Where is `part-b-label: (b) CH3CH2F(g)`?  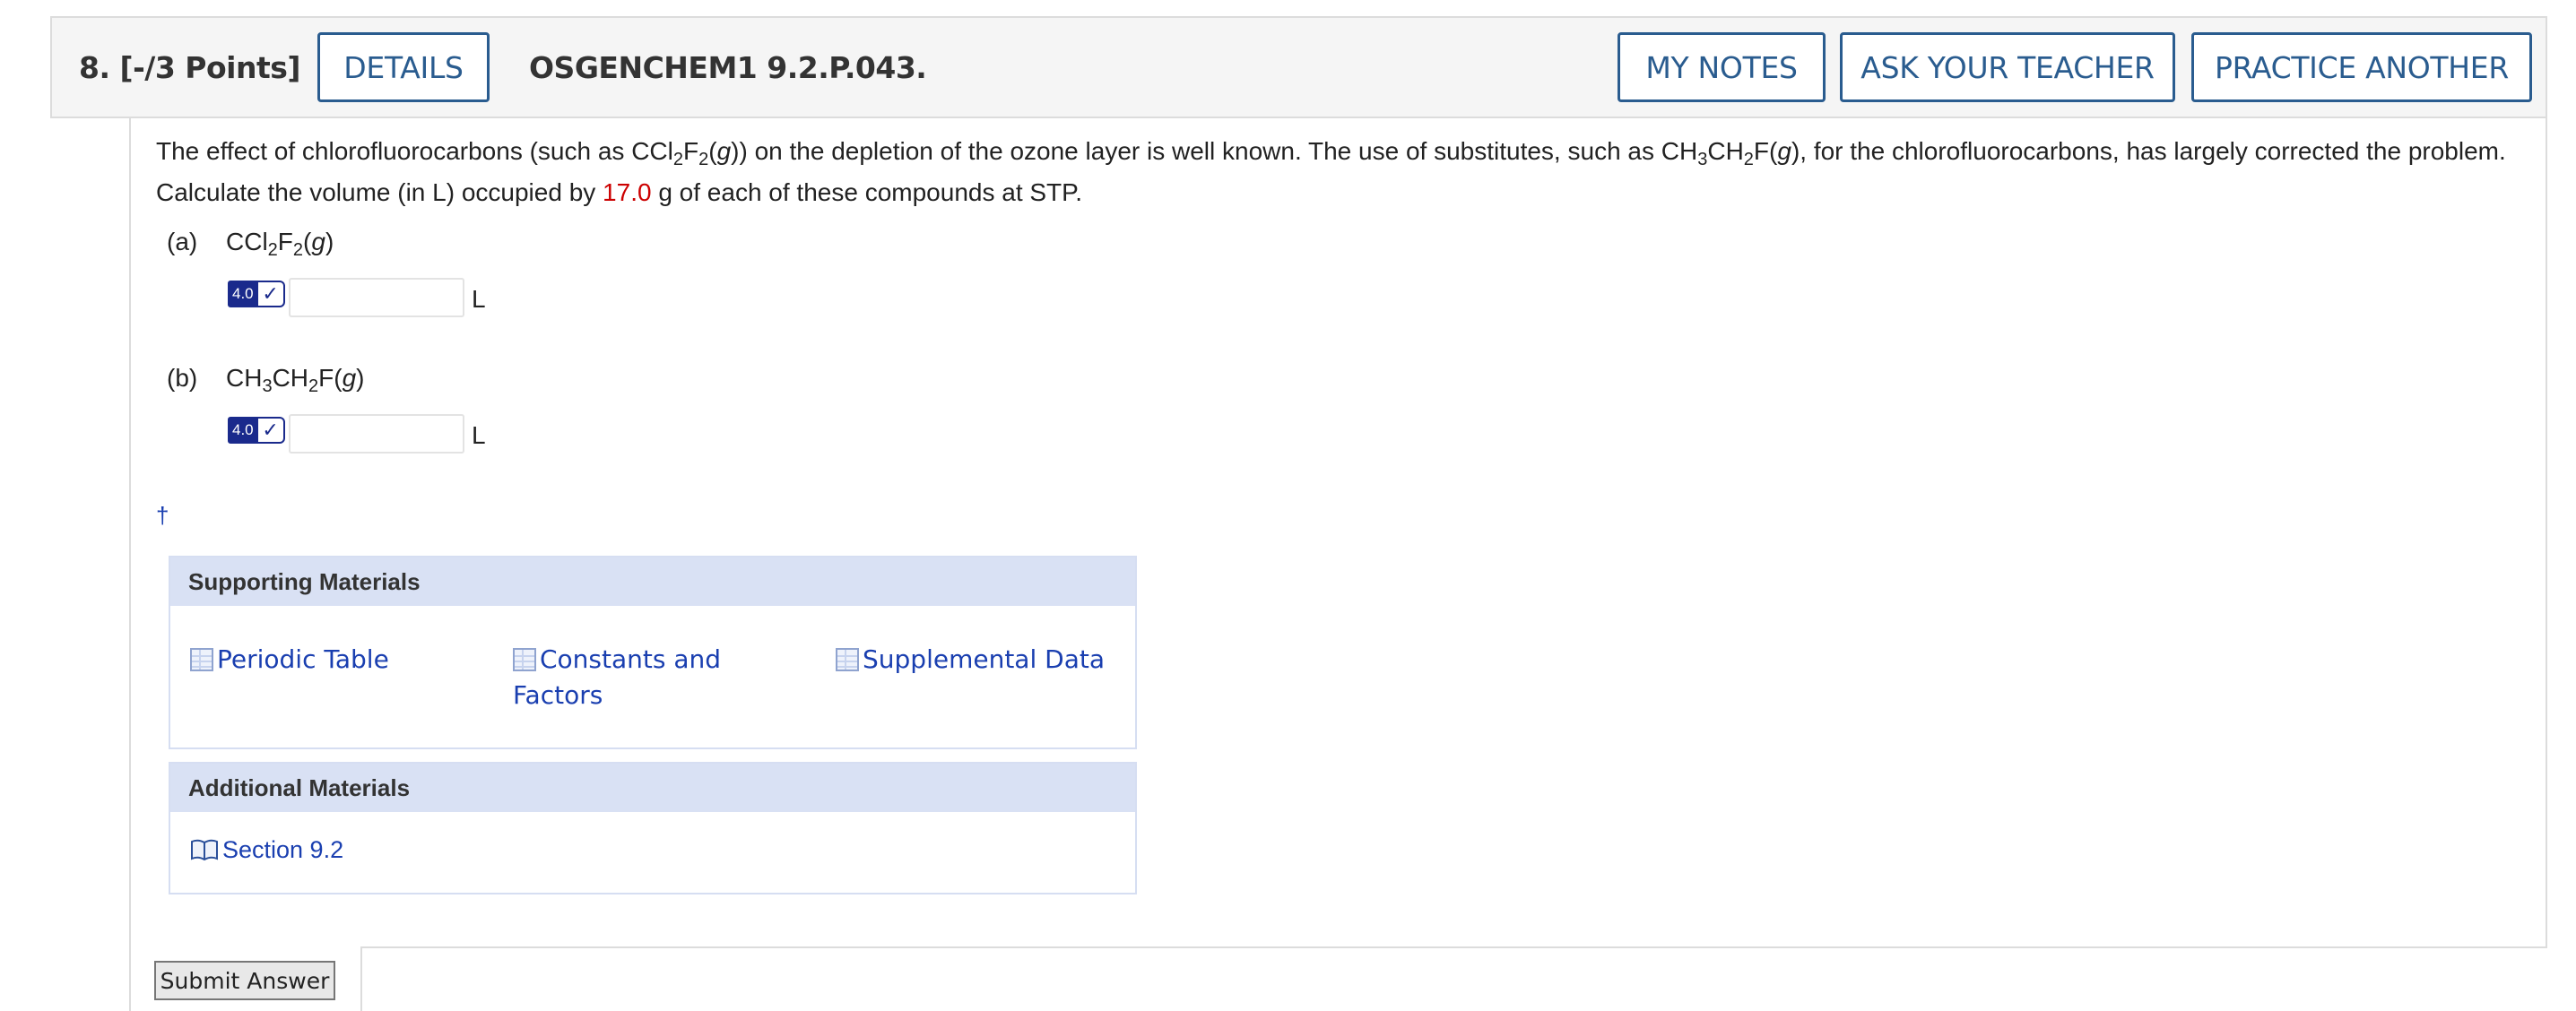 part-b-label: (b) CH3CH2F(g) is located at coordinates (266, 380).